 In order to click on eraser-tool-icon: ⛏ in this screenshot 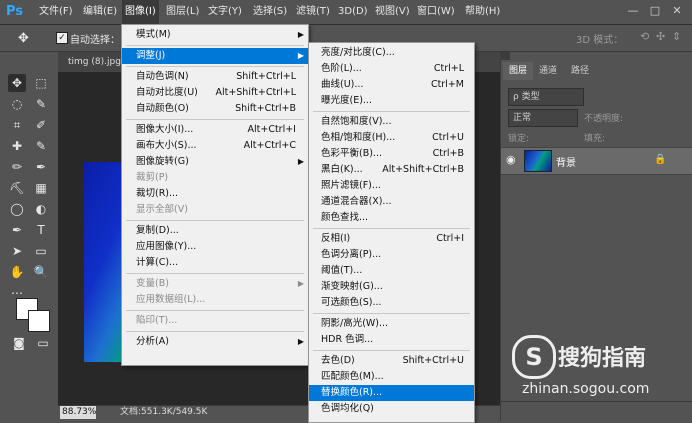, I will do `click(17, 188)`.